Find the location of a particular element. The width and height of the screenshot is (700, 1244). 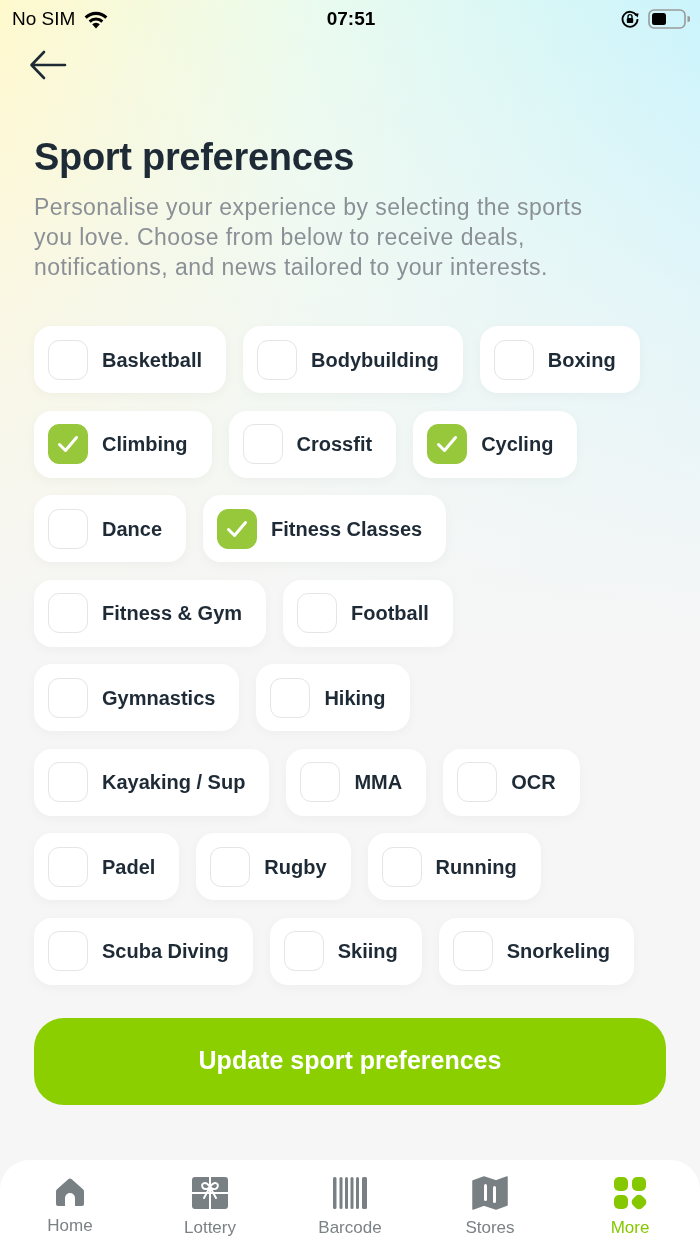

sport-option: Skiing is located at coordinates (345, 951).